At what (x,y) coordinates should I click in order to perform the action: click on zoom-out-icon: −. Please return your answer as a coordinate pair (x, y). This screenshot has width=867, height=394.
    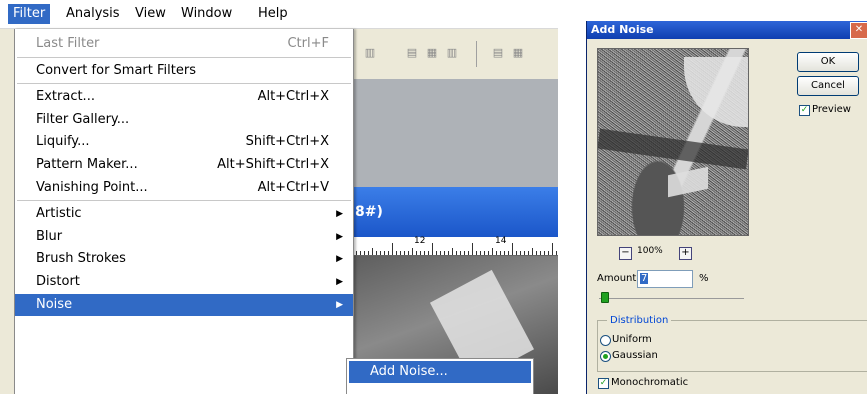
    Looking at the image, I should click on (625, 253).